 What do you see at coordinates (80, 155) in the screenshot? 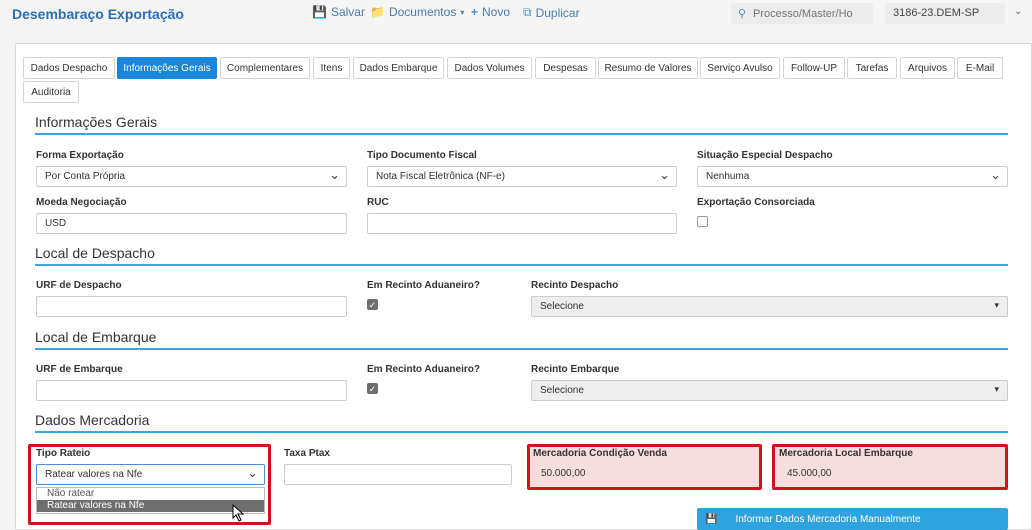
I see `forma-exportacao-label: Forma Exportação` at bounding box center [80, 155].